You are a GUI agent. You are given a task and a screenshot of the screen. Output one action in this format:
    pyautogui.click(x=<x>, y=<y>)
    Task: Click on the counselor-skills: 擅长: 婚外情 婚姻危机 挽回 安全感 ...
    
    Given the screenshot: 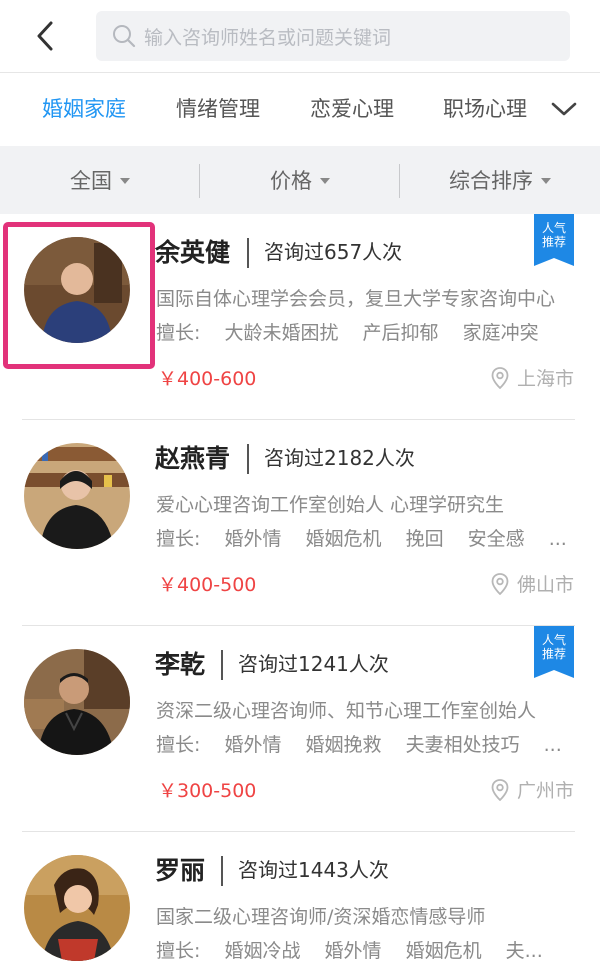 What is the action you would take?
    pyautogui.click(x=366, y=537)
    